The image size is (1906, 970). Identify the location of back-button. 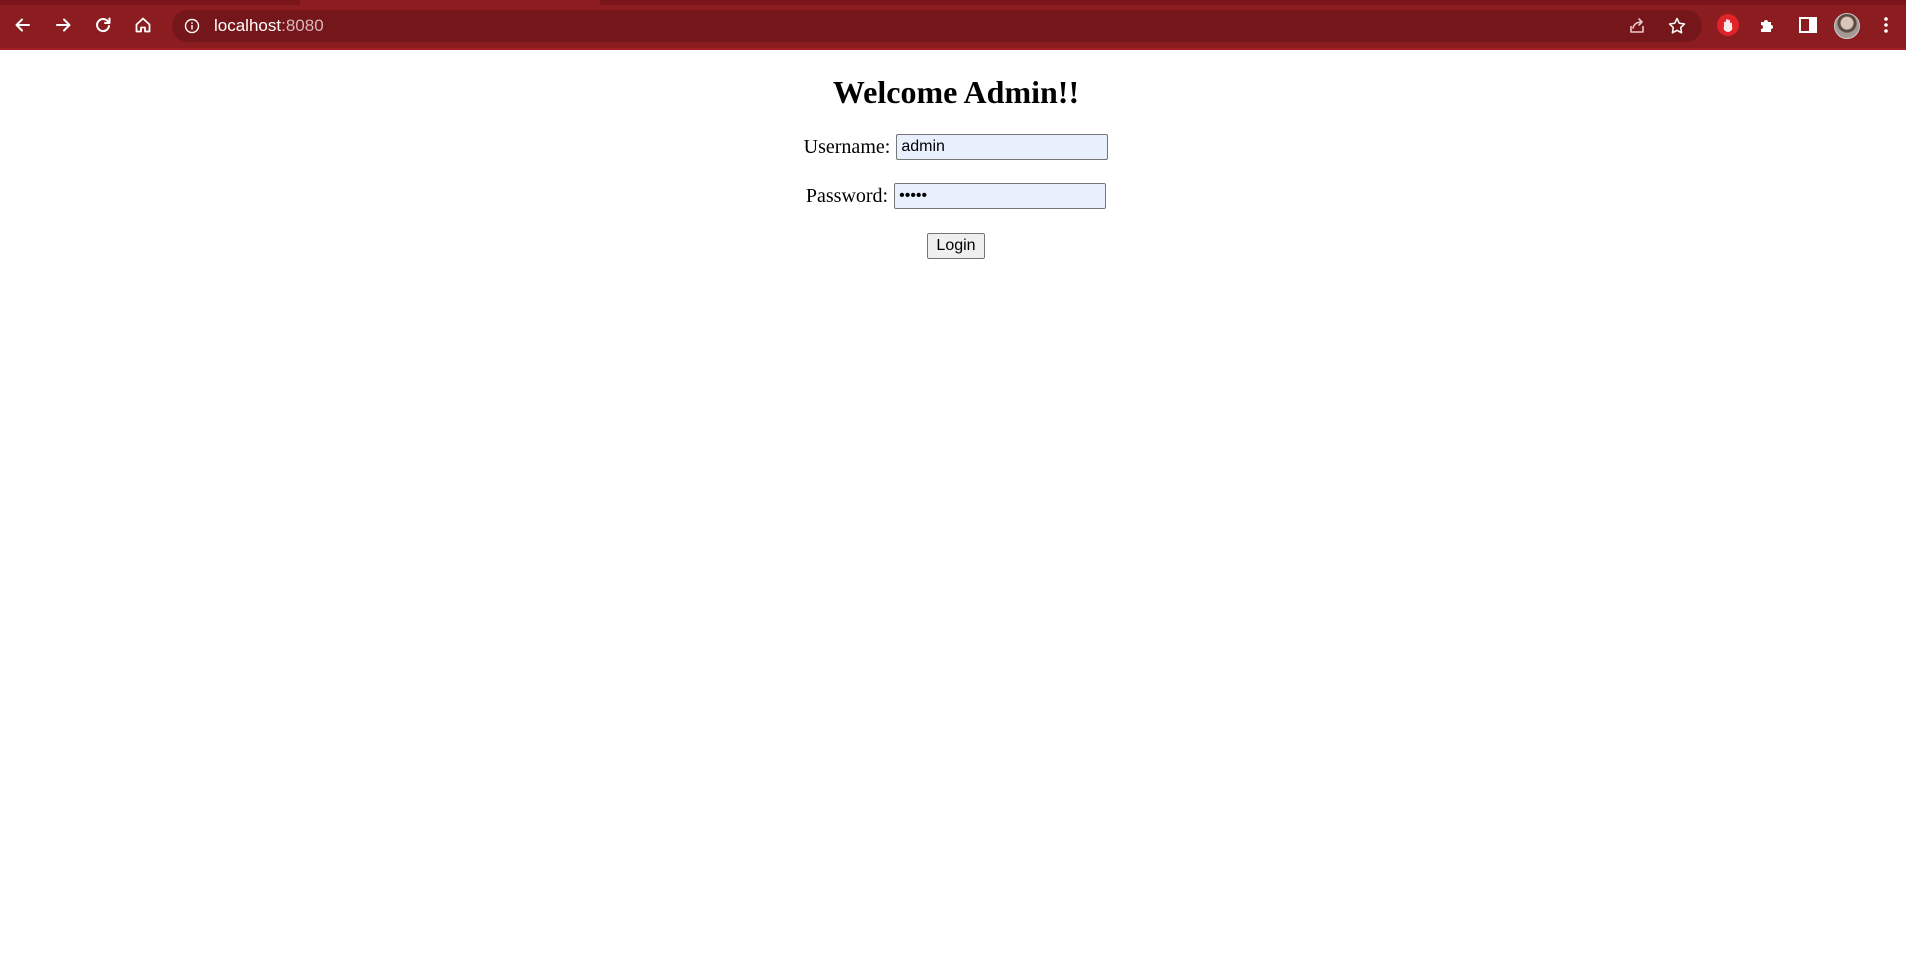
(23, 25).